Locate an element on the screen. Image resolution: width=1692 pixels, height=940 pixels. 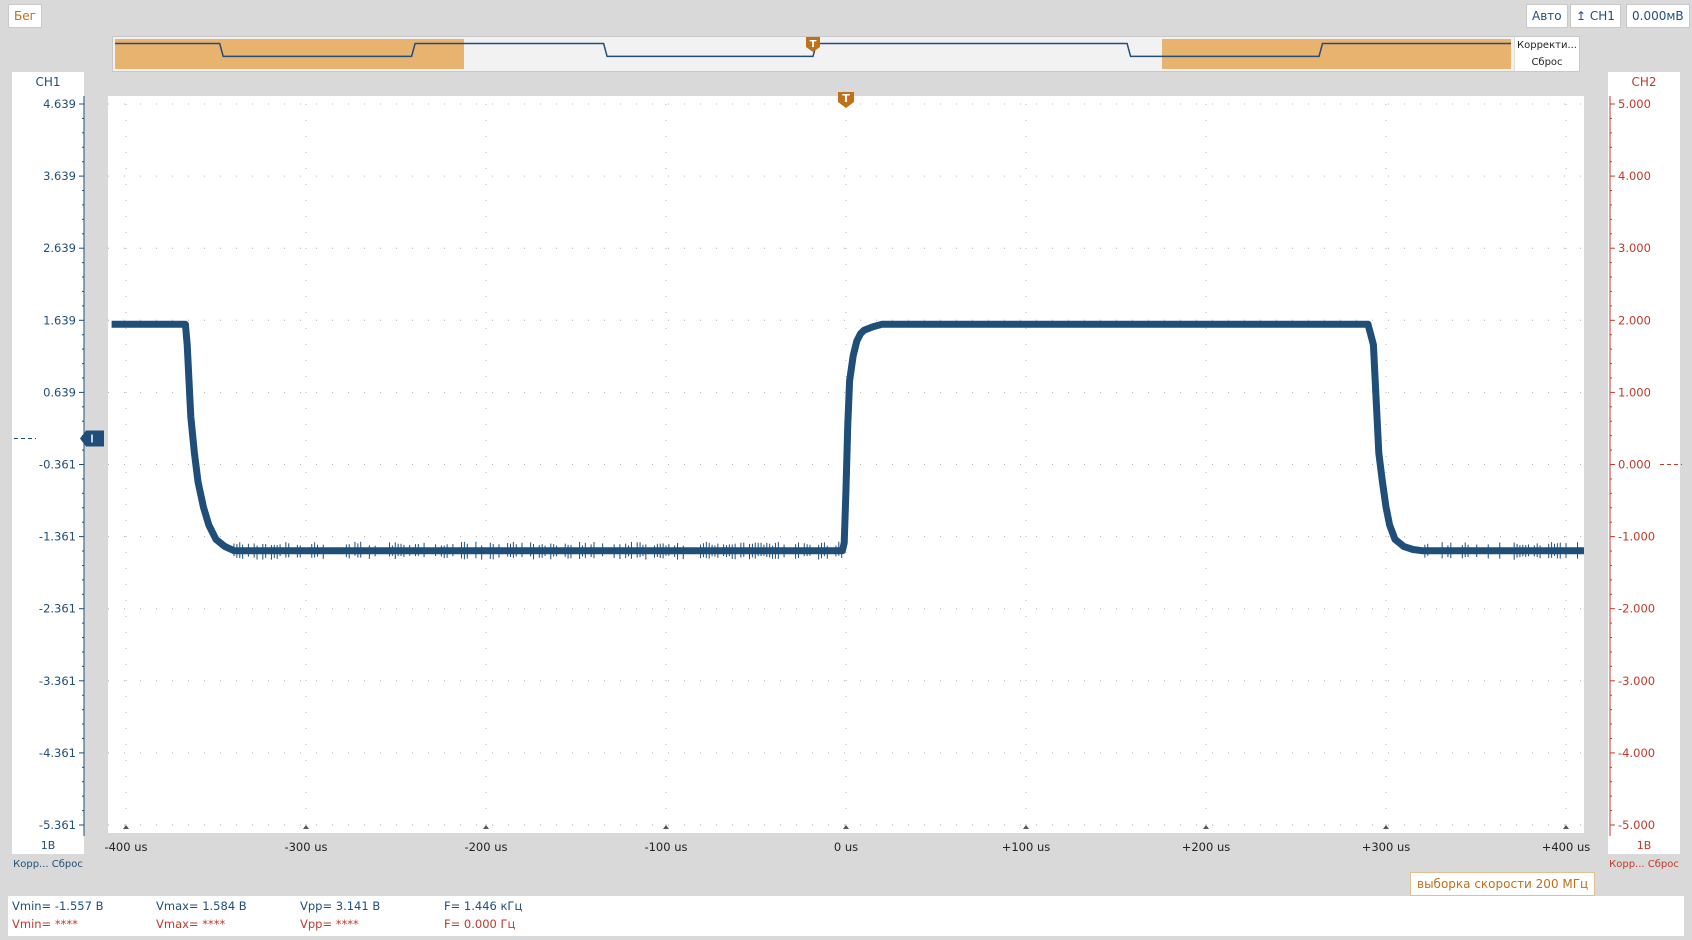
ch2-axis-header: CH2 is located at coordinates (1644, 82).